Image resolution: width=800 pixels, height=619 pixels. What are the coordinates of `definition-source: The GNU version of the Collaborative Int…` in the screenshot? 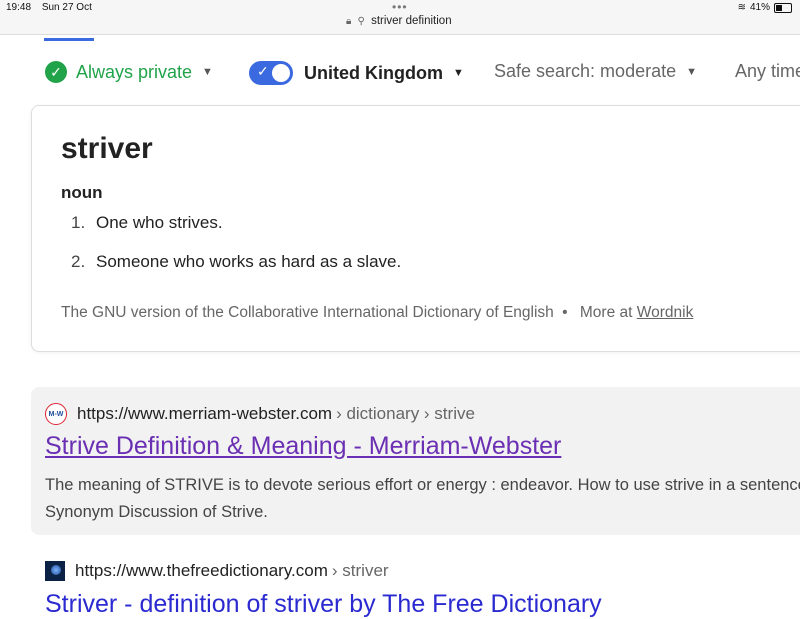 It's located at (377, 313).